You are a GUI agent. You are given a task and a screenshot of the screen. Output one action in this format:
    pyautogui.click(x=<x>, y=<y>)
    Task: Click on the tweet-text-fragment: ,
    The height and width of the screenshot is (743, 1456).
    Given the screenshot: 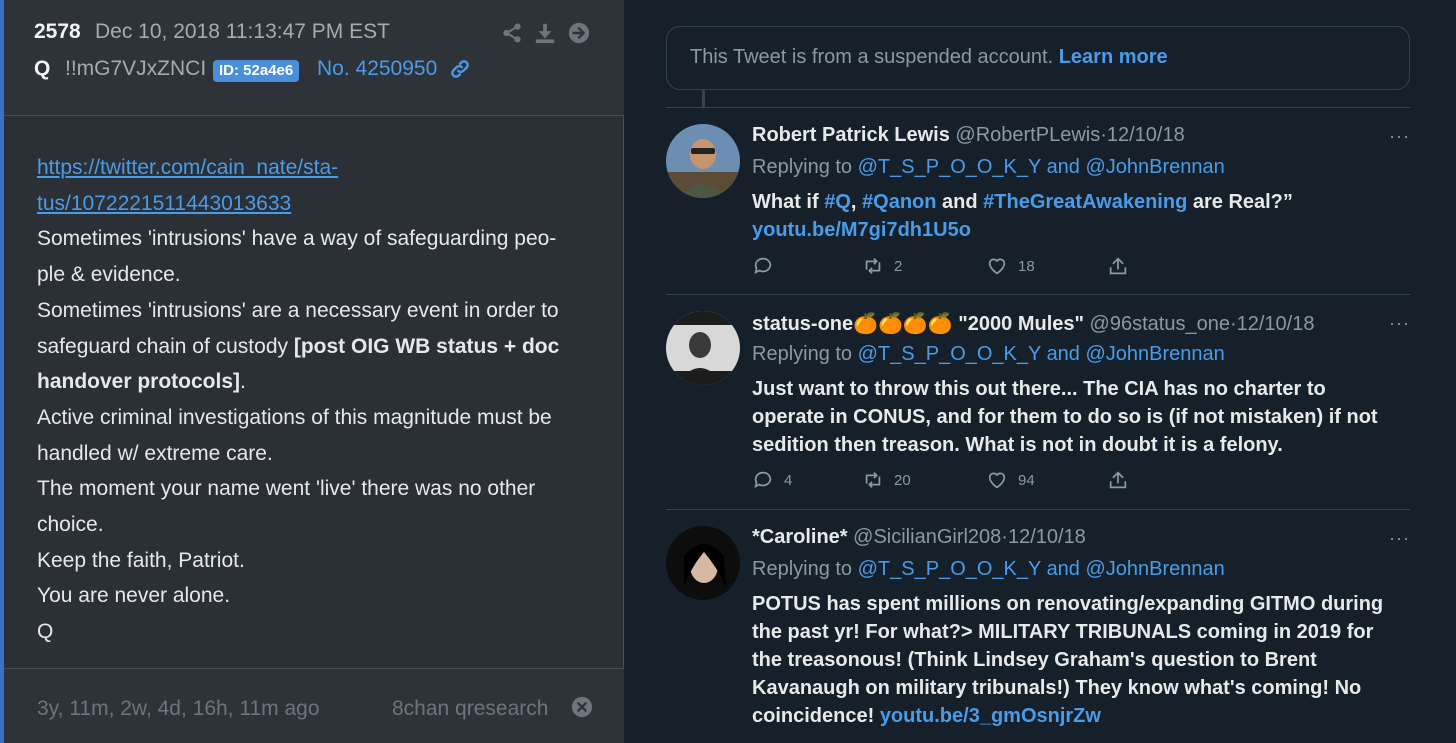 What is the action you would take?
    pyautogui.click(x=856, y=202)
    